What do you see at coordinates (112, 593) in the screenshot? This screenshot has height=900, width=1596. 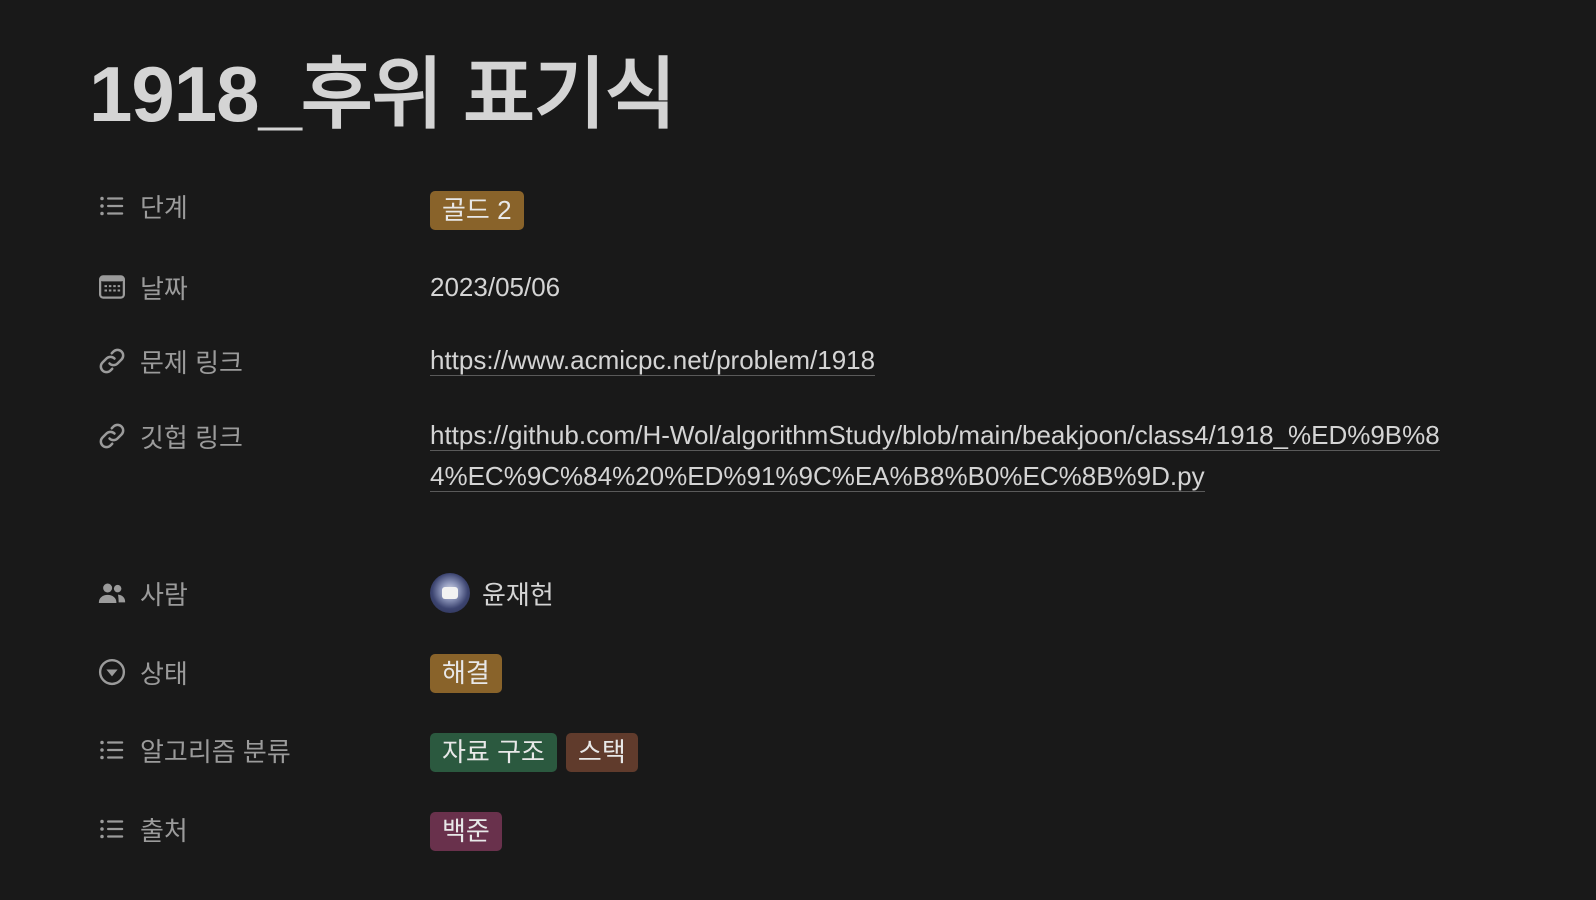 I see `people-icon` at bounding box center [112, 593].